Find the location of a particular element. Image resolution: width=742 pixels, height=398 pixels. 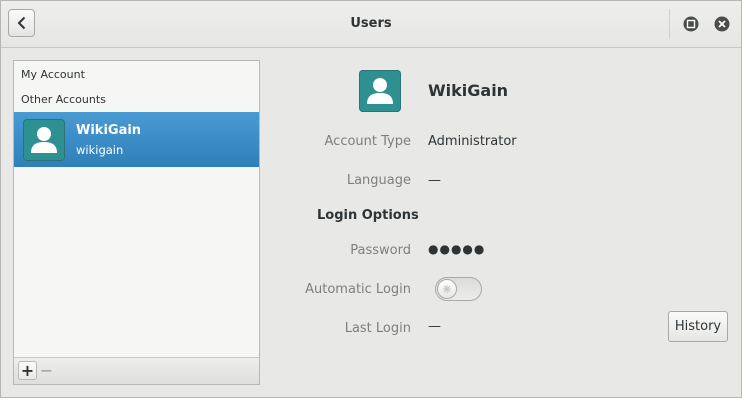

avatar is located at coordinates (44, 140).